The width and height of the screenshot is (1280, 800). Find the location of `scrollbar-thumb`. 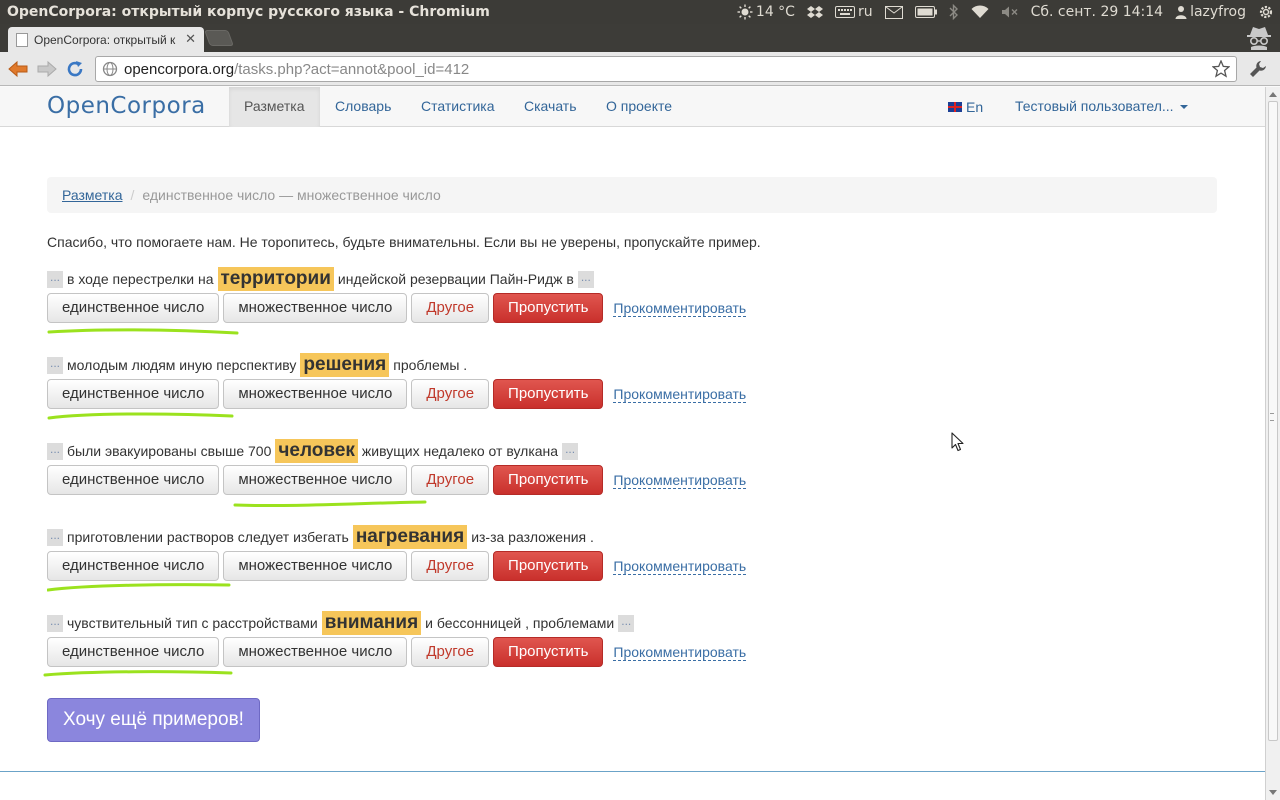

scrollbar-thumb is located at coordinates (1273, 421).